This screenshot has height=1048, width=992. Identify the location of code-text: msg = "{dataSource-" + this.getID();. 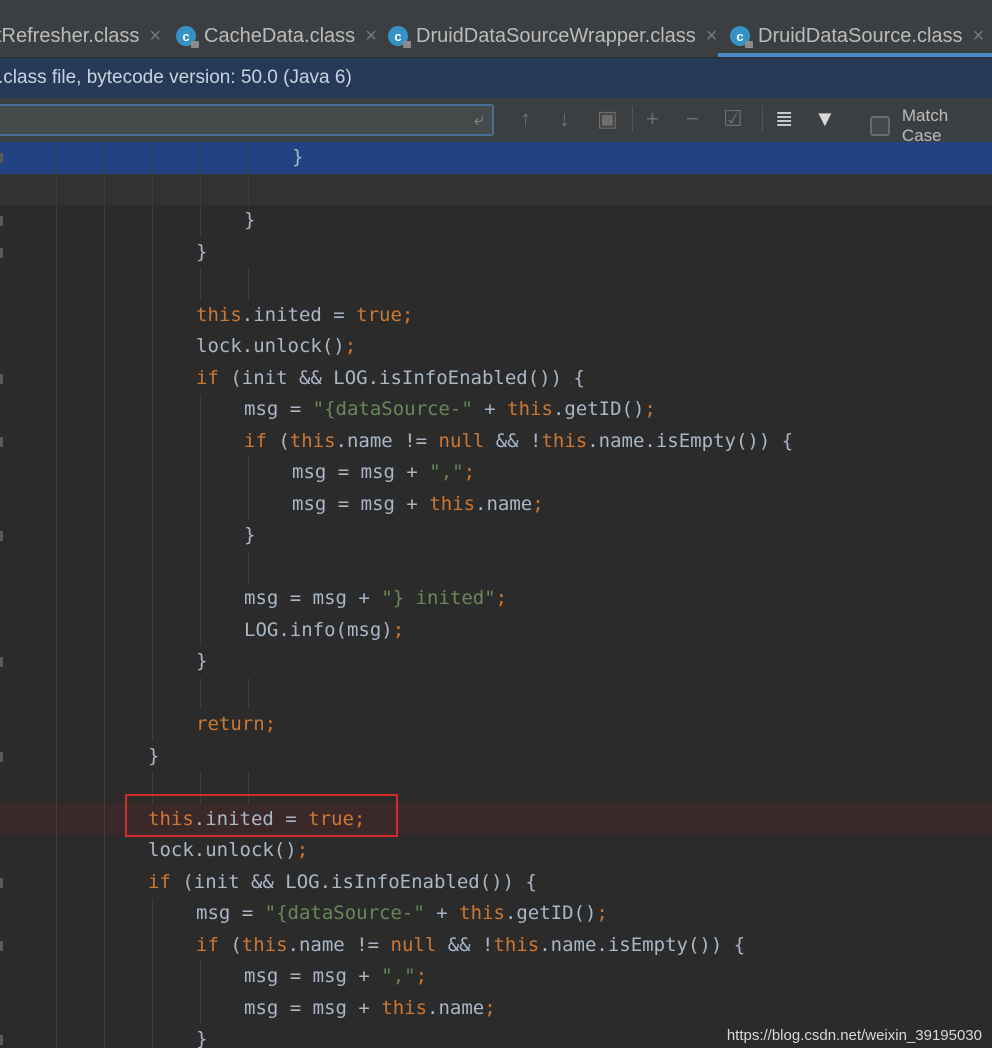
(402, 913).